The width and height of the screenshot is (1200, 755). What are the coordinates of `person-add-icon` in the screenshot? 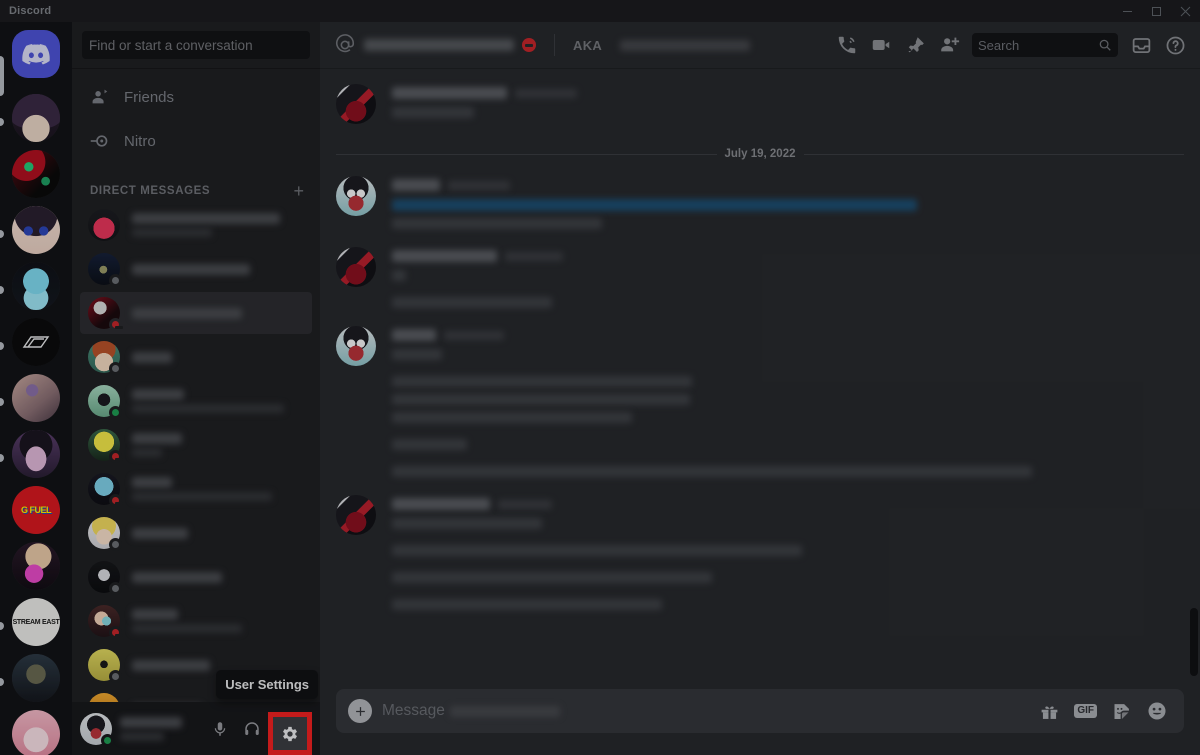 It's located at (949, 45).